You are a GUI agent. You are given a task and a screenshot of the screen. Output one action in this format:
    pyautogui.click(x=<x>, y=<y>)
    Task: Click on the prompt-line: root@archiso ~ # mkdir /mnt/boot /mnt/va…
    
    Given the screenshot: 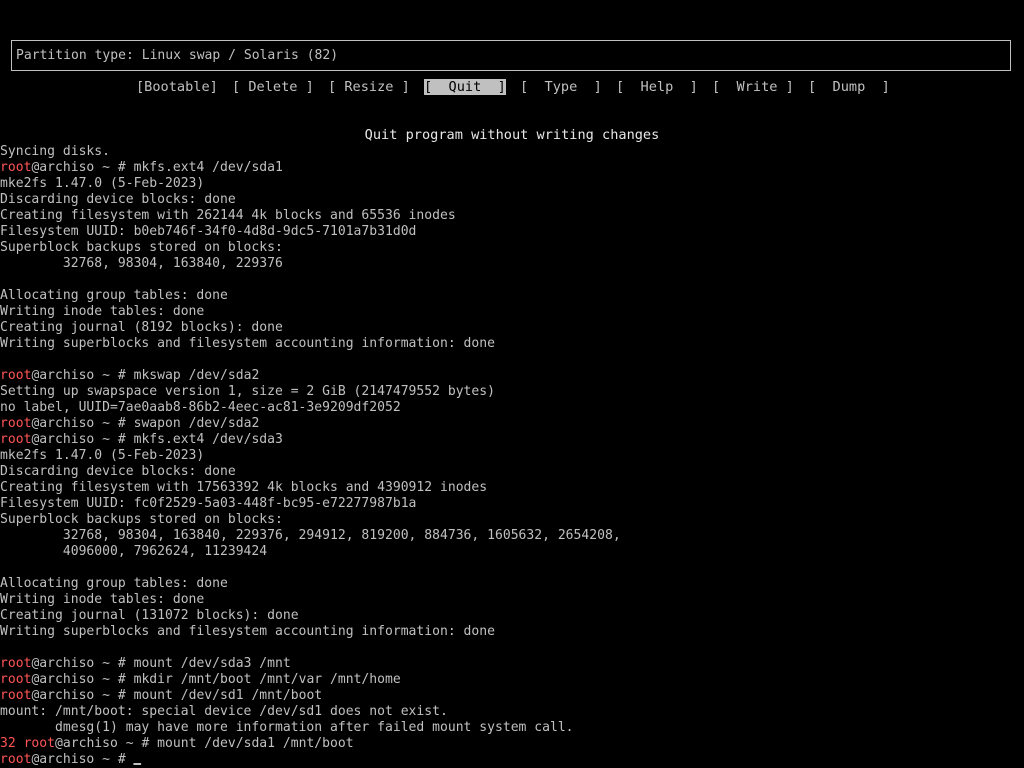 What is the action you would take?
    pyautogui.click(x=200, y=679)
    